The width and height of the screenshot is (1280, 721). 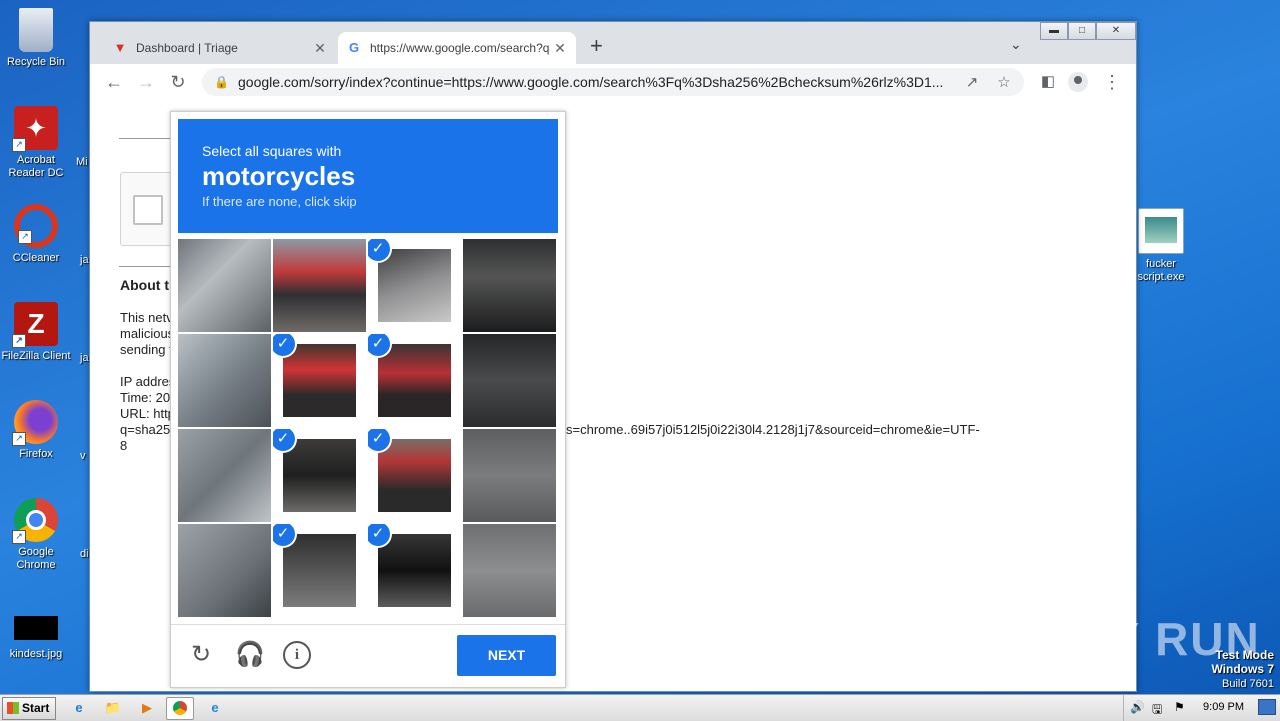 I want to click on prompt-line: Select all squares with, so click(x=272, y=151).